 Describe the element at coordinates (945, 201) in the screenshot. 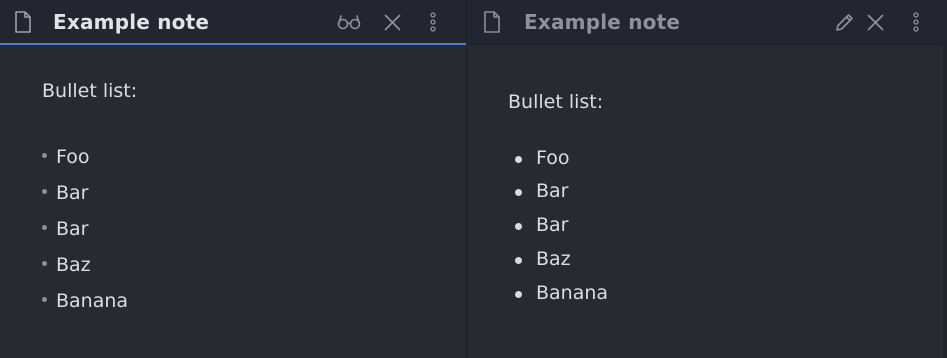

I see `scrollbar` at that location.